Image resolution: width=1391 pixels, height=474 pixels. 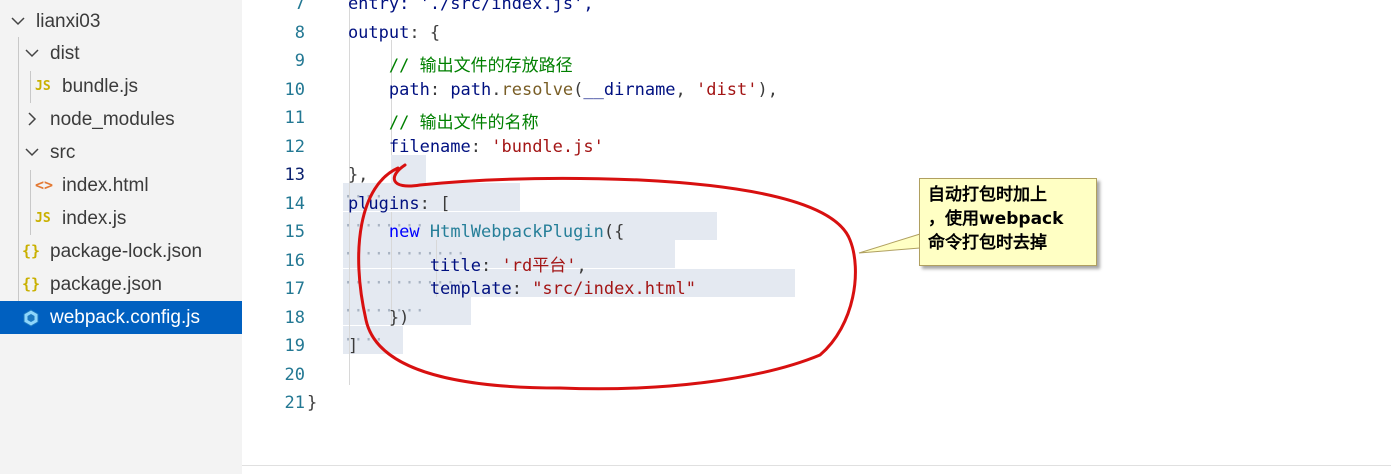 What do you see at coordinates (996, 219) in the screenshot?
I see `annotation-line: ，使用webpack` at bounding box center [996, 219].